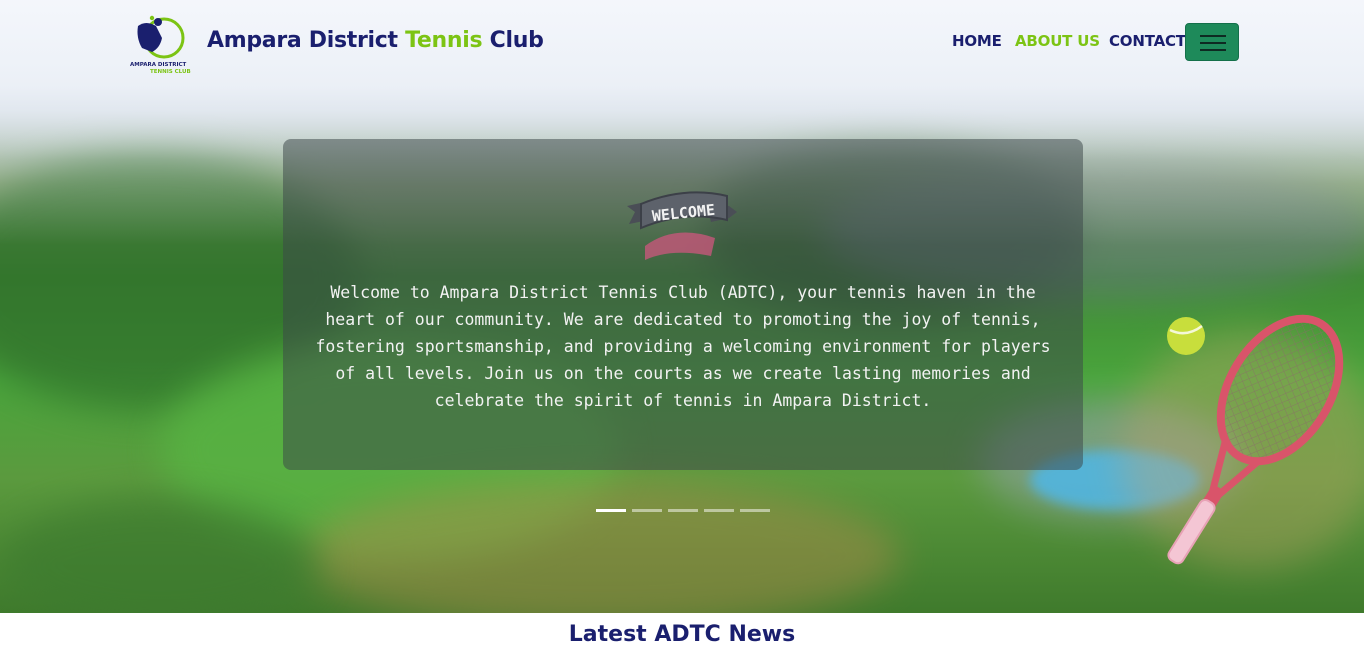 This screenshot has width=1364, height=647. Describe the element at coordinates (170, 72) in the screenshot. I see `logo-text-line2: TENNIS CLUB` at that location.